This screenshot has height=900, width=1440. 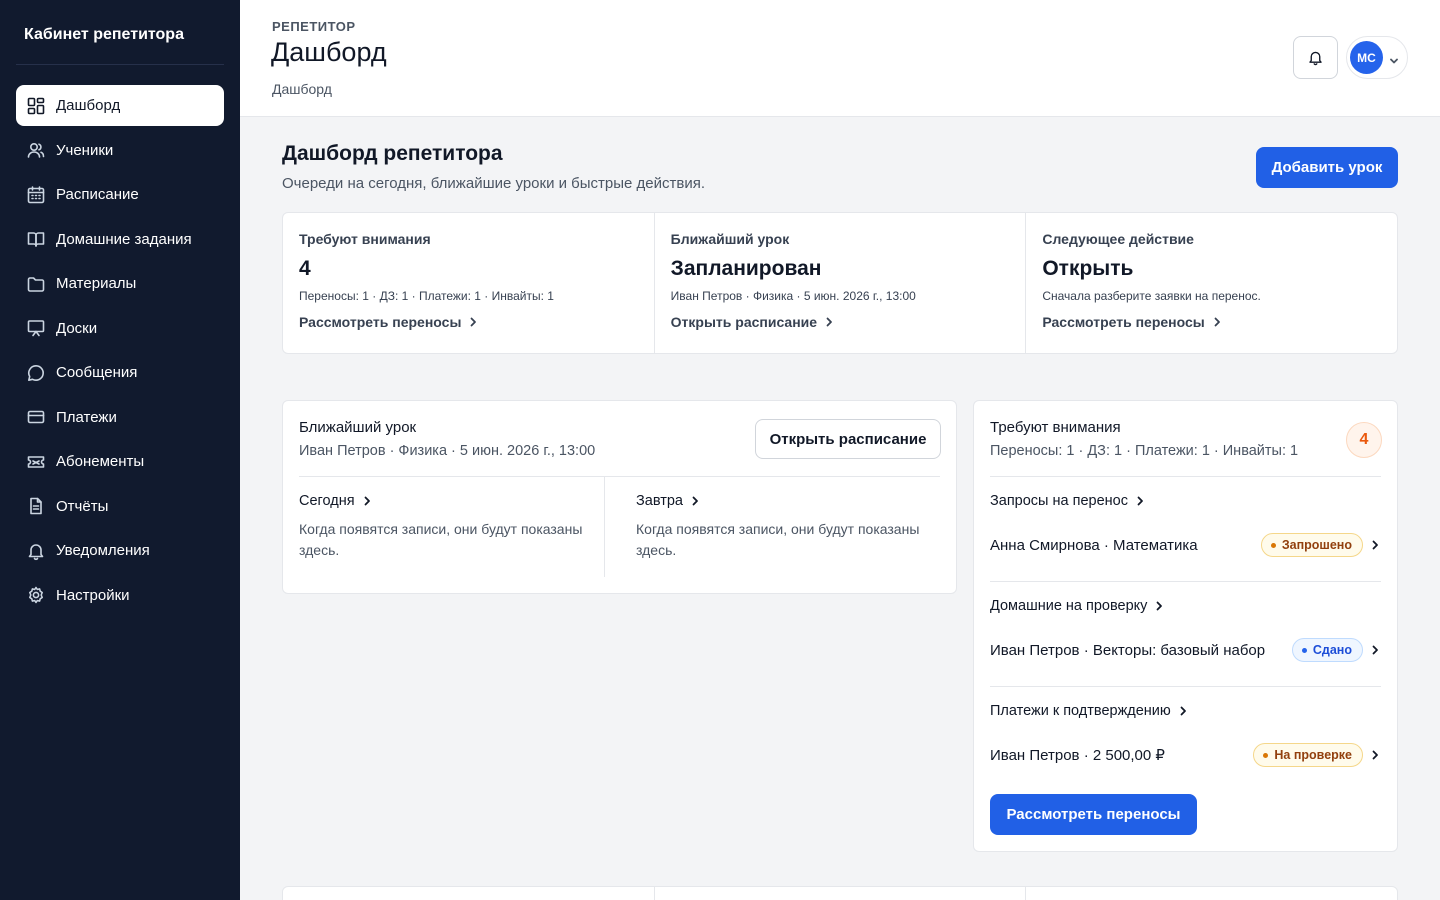 I want to click on breadcrumb: Дашборд, so click(x=302, y=89).